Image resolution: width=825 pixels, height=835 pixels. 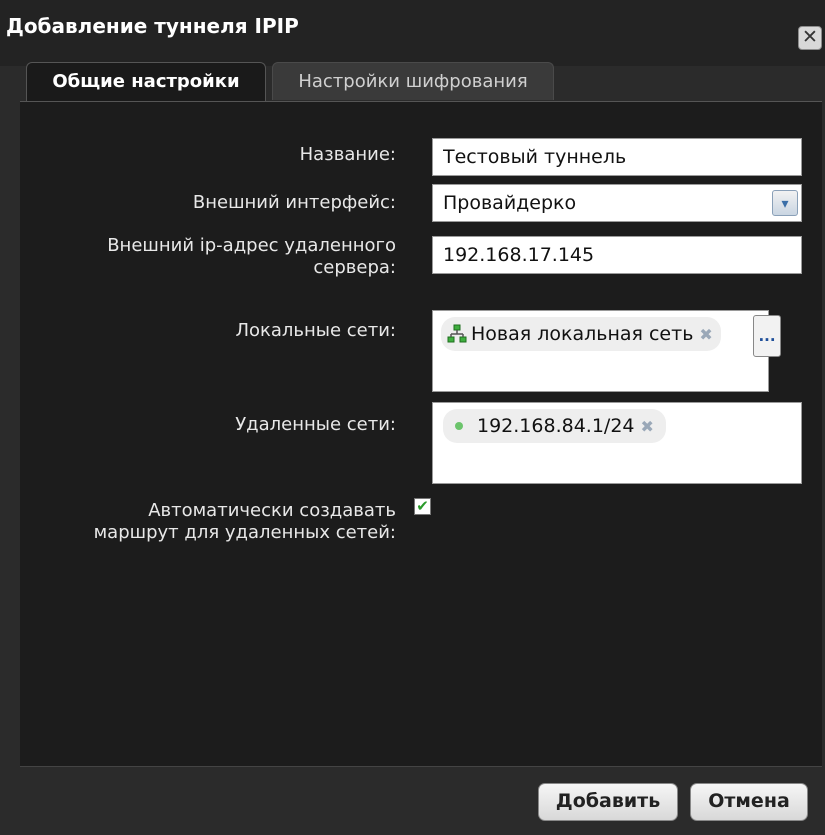 I want to click on remote-networks-box: 192.168.84.1/24 ✖, so click(x=617, y=443).